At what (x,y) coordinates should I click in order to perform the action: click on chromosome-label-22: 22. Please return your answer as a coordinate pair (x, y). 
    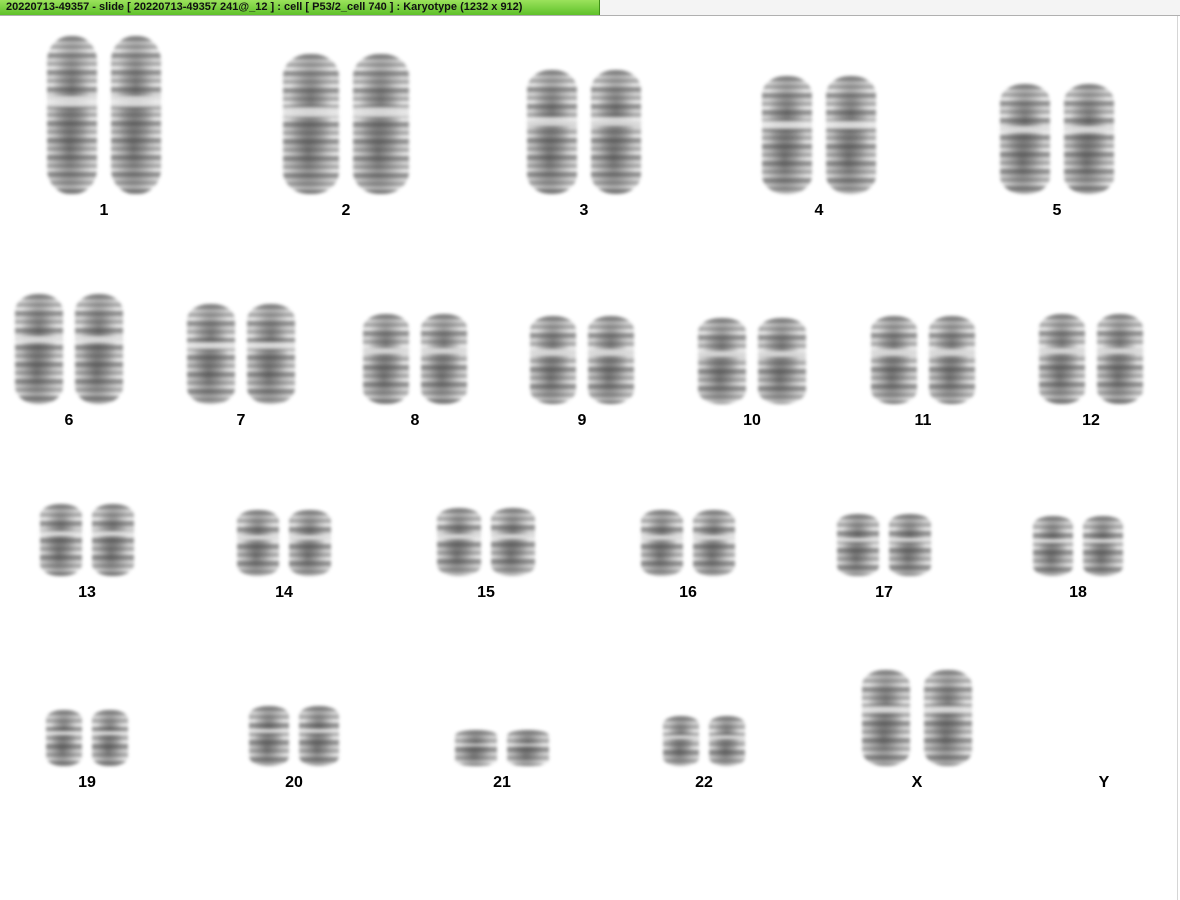
    Looking at the image, I should click on (704, 782).